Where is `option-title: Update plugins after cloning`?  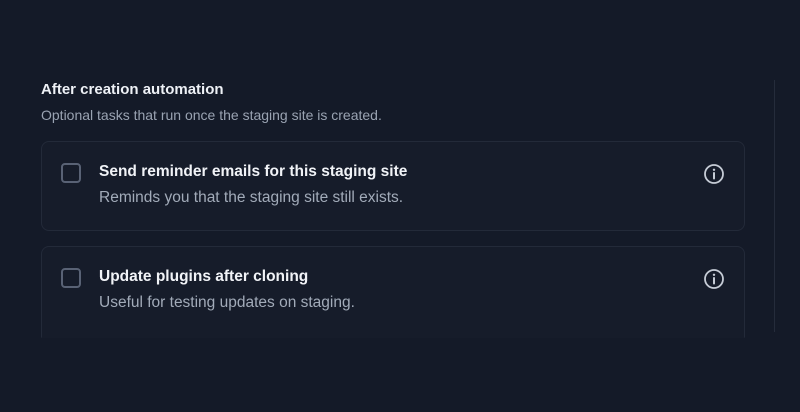
option-title: Update plugins after cloning is located at coordinates (204, 276).